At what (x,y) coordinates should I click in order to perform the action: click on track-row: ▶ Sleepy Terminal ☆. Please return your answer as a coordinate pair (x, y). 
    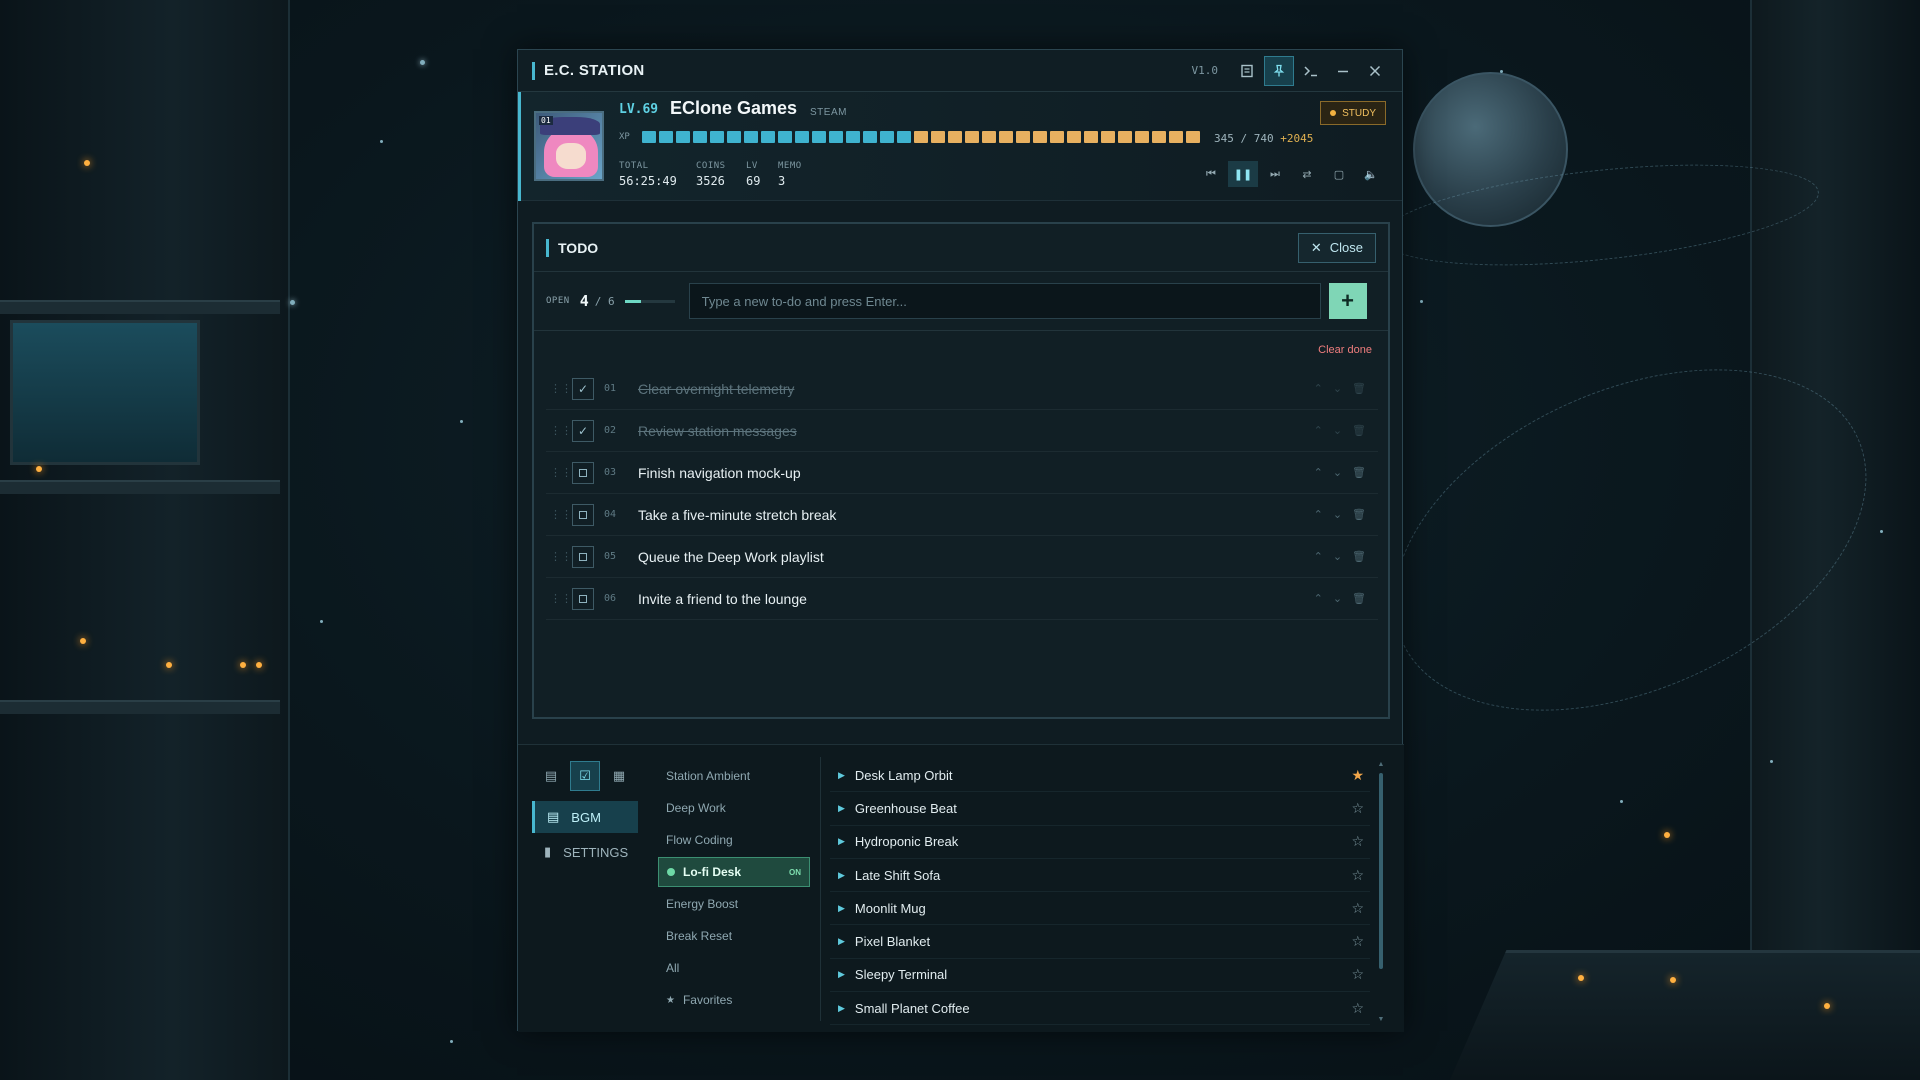
    Looking at the image, I should click on (1100, 976).